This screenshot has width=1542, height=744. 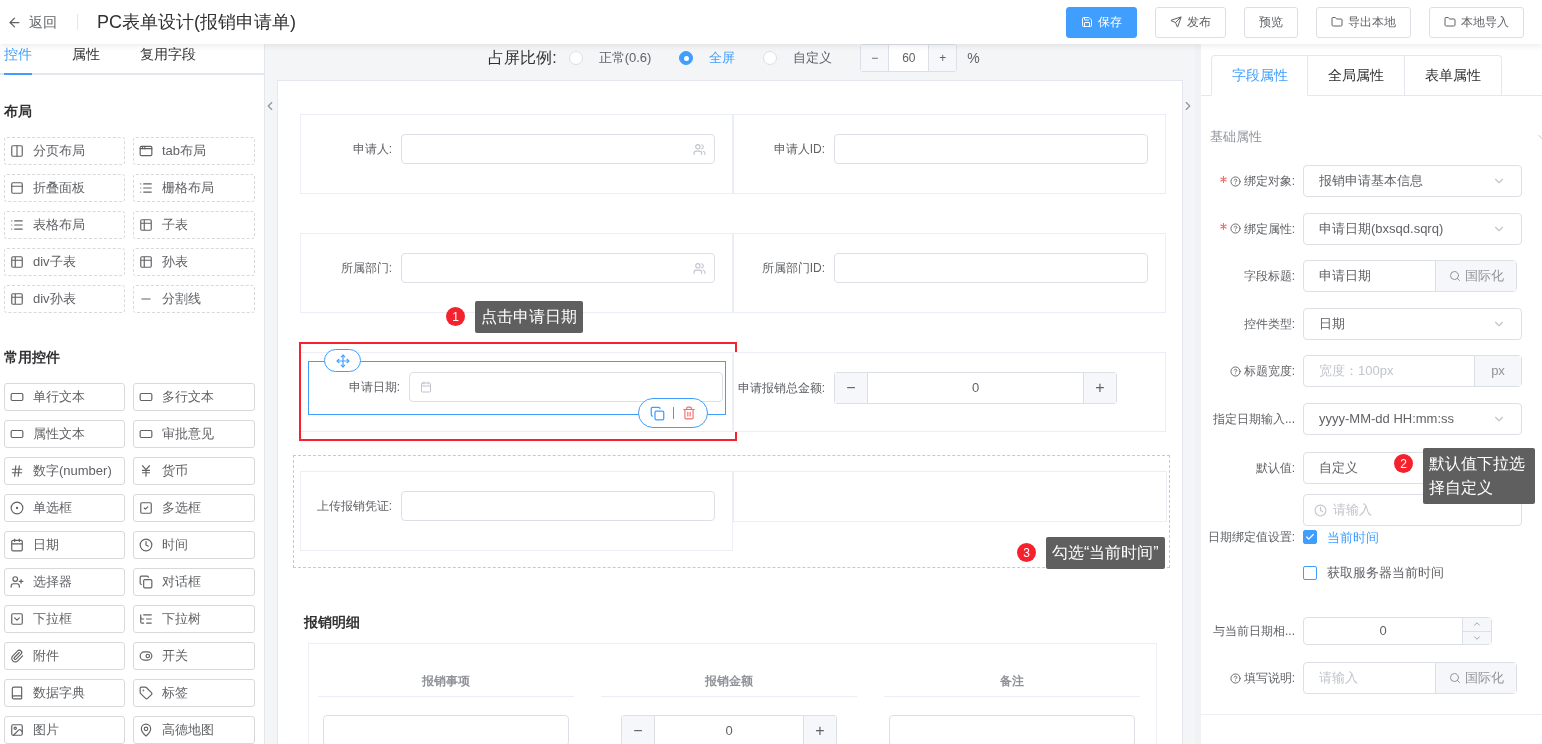 What do you see at coordinates (1410, 276) in the screenshot?
I see `input-field: 申请日期 国际化` at bounding box center [1410, 276].